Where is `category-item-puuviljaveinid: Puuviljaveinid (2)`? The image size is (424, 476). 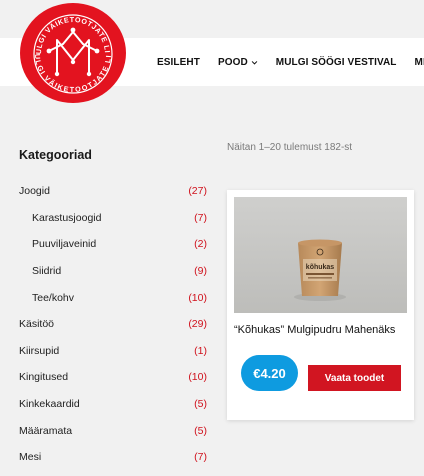 category-item-puuviljaveinid: Puuviljaveinid (2) is located at coordinates (113, 244).